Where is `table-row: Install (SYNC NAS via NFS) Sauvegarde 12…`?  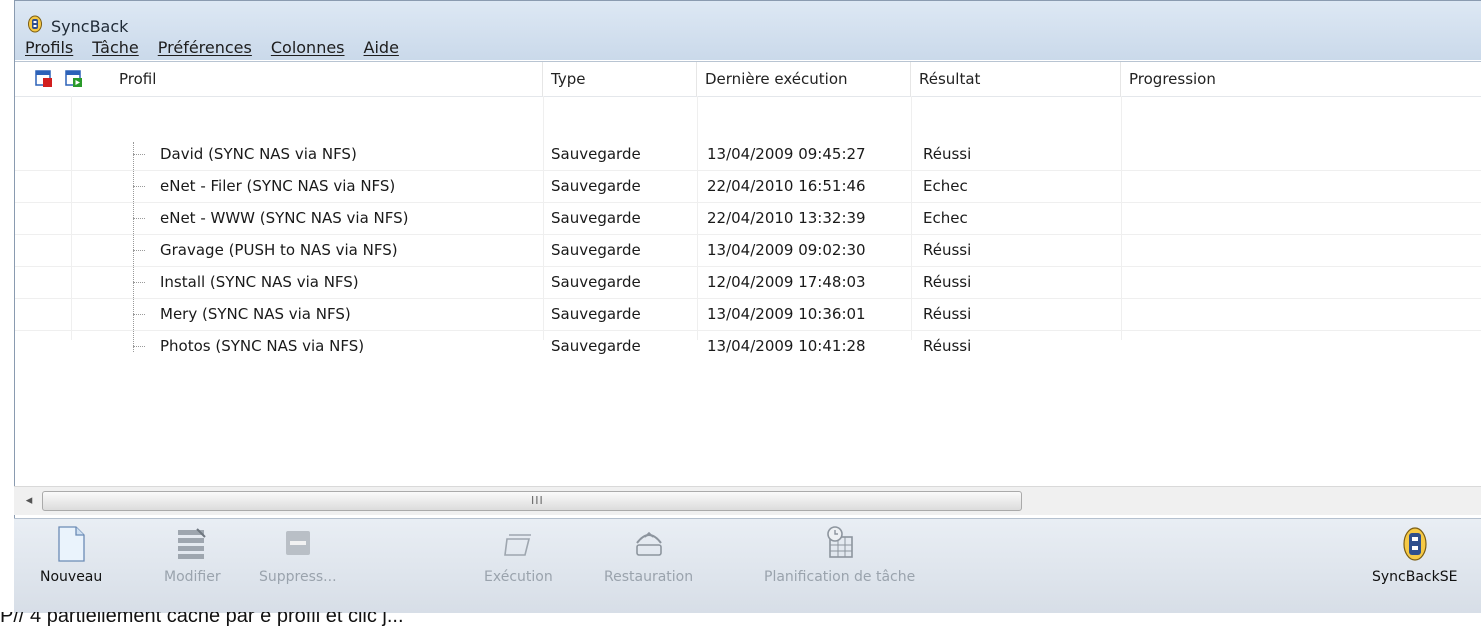
table-row: Install (SYNC NAS via NFS) Sauvegarde 12… is located at coordinates (748, 282).